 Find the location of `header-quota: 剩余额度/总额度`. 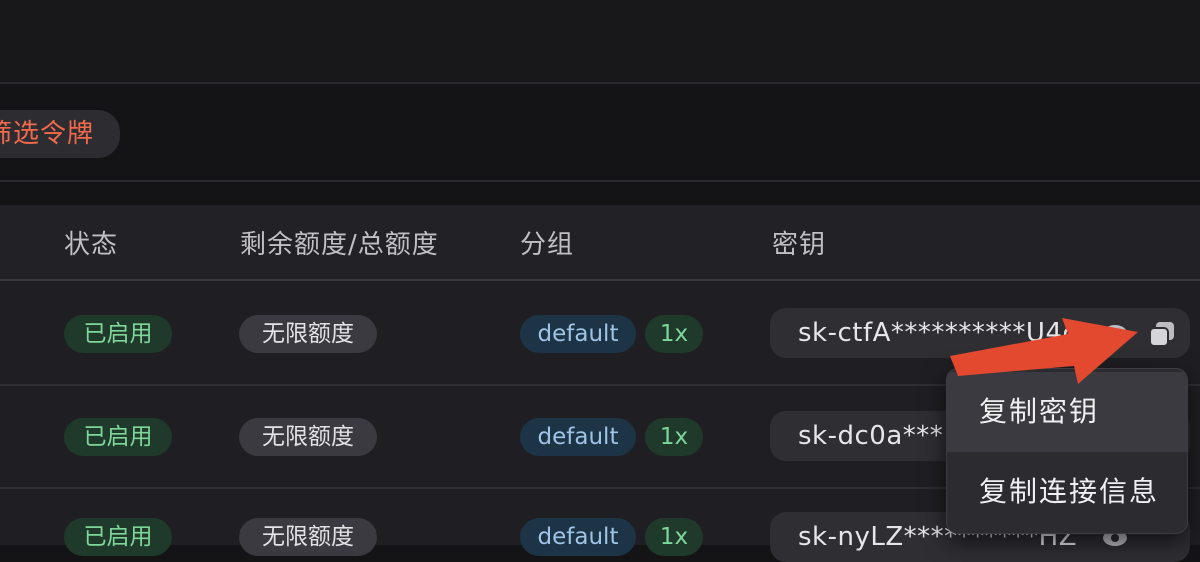

header-quota: 剩余额度/总额度 is located at coordinates (339, 245).